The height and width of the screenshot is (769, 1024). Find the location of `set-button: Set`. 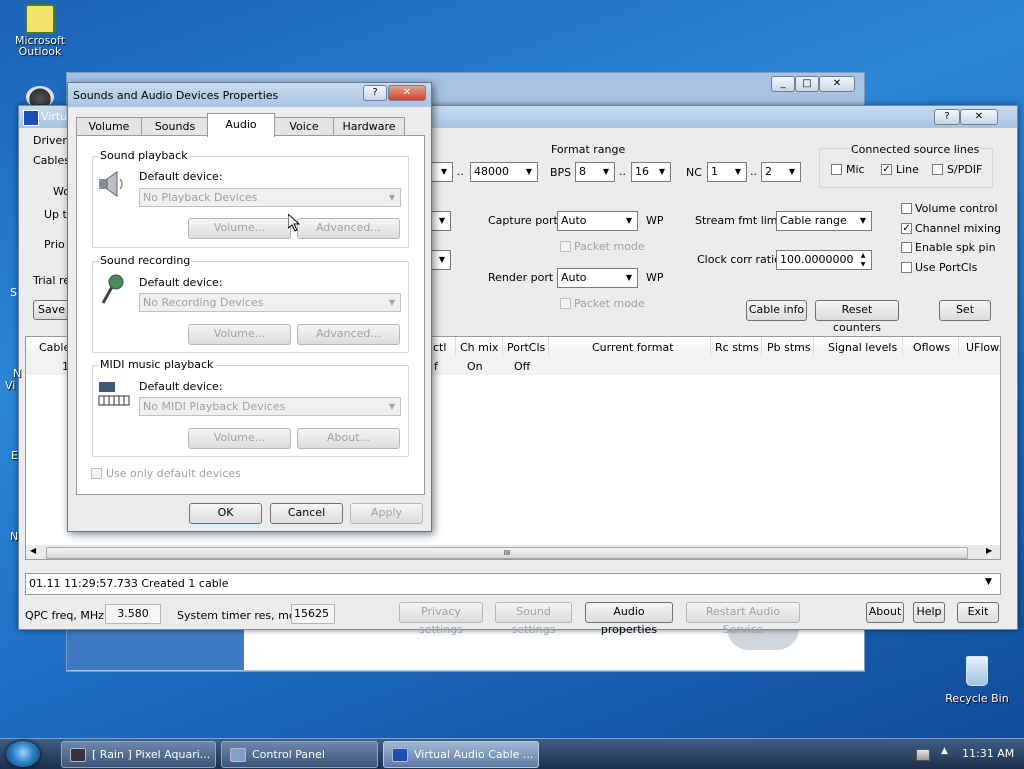

set-button: Set is located at coordinates (965, 310).